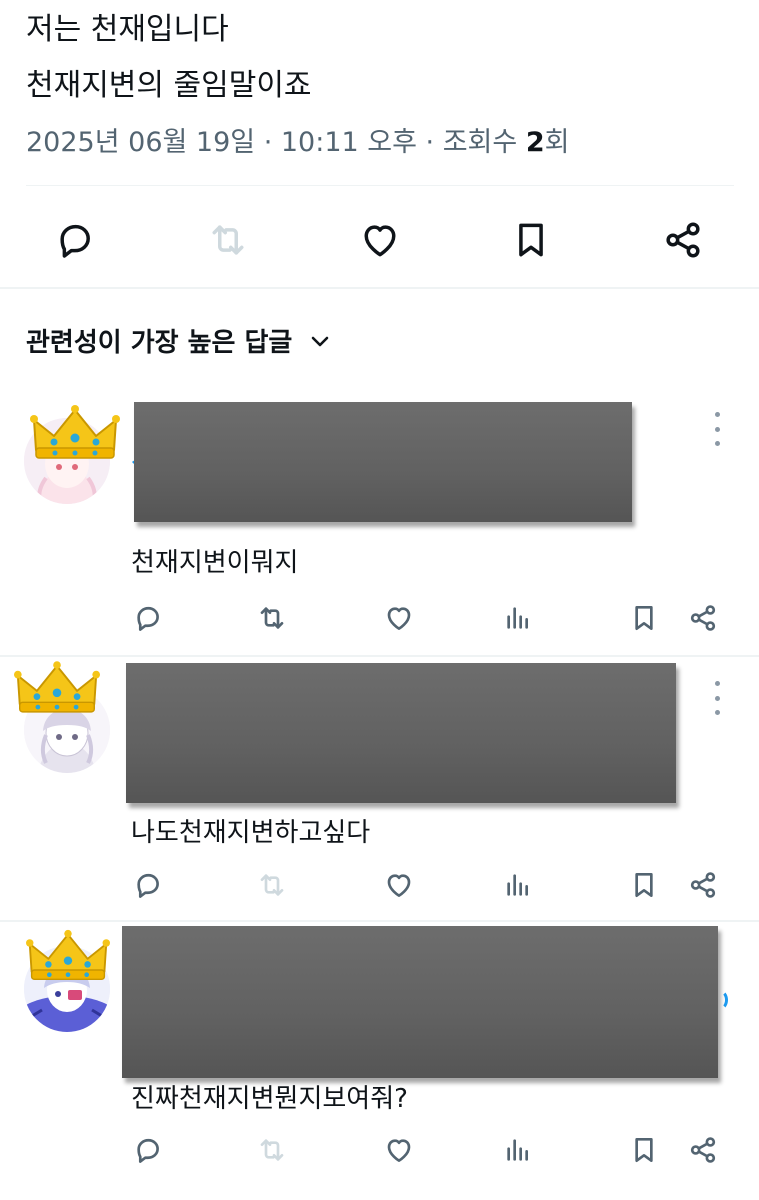 This screenshot has width=759, height=1200. I want to click on views-unit: 회, so click(557, 142).